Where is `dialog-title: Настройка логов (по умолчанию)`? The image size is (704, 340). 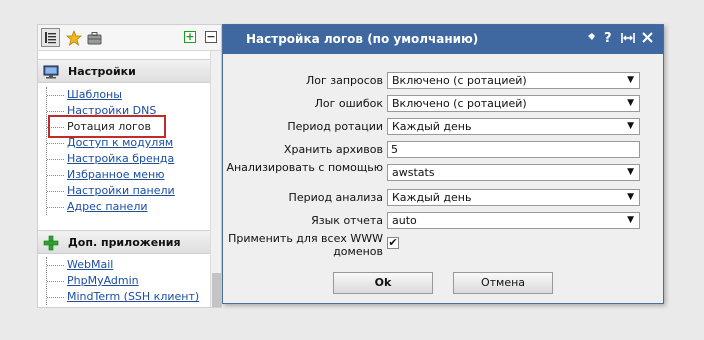 dialog-title: Настройка логов (по умолчанию) is located at coordinates (362, 39).